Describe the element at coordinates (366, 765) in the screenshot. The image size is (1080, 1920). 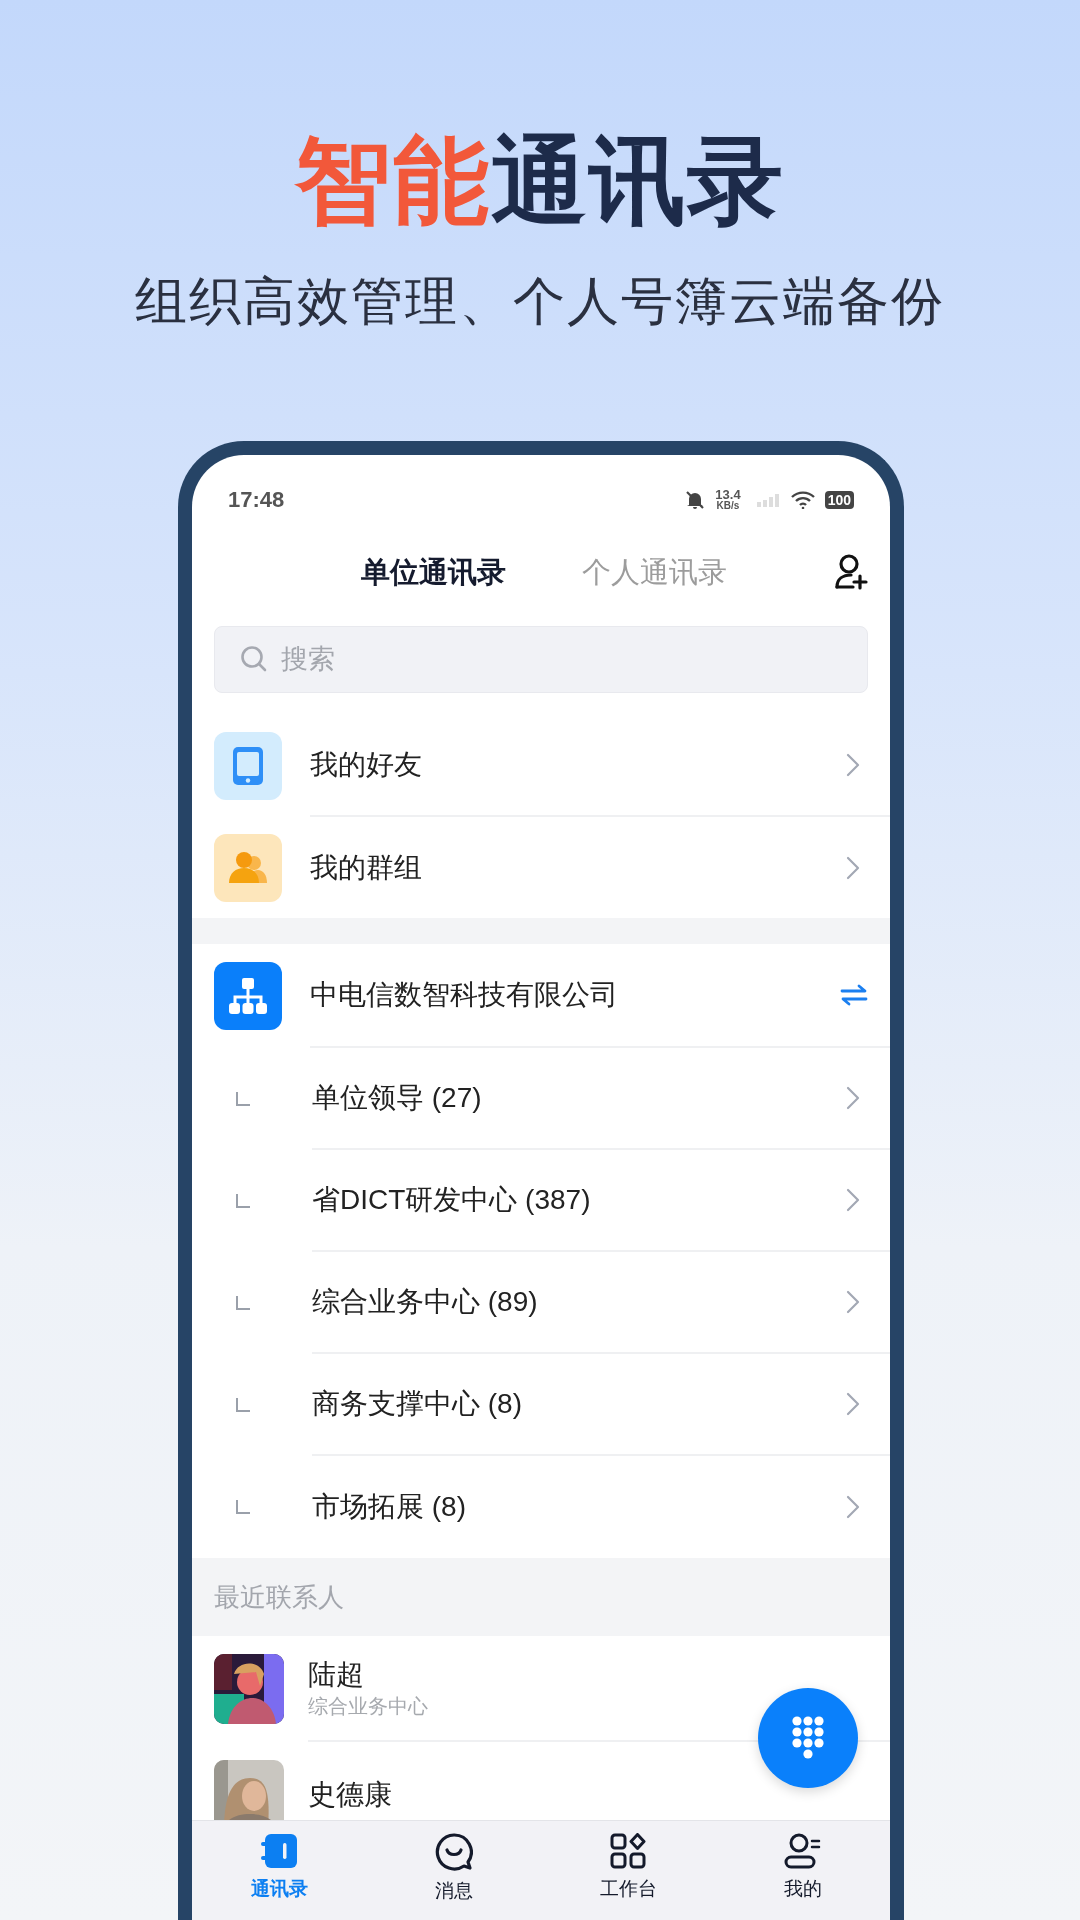
I see `item-label: 我的好友` at that location.